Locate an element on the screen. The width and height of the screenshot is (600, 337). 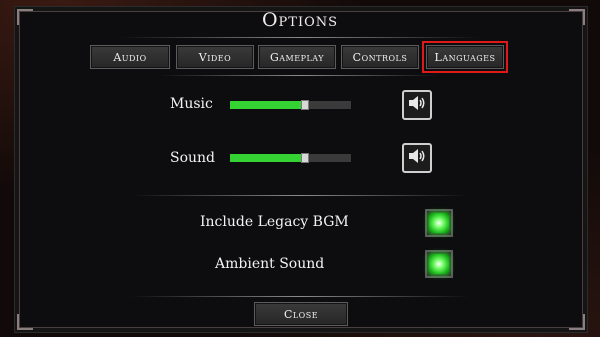
tab-controls: Controls is located at coordinates (380, 57).